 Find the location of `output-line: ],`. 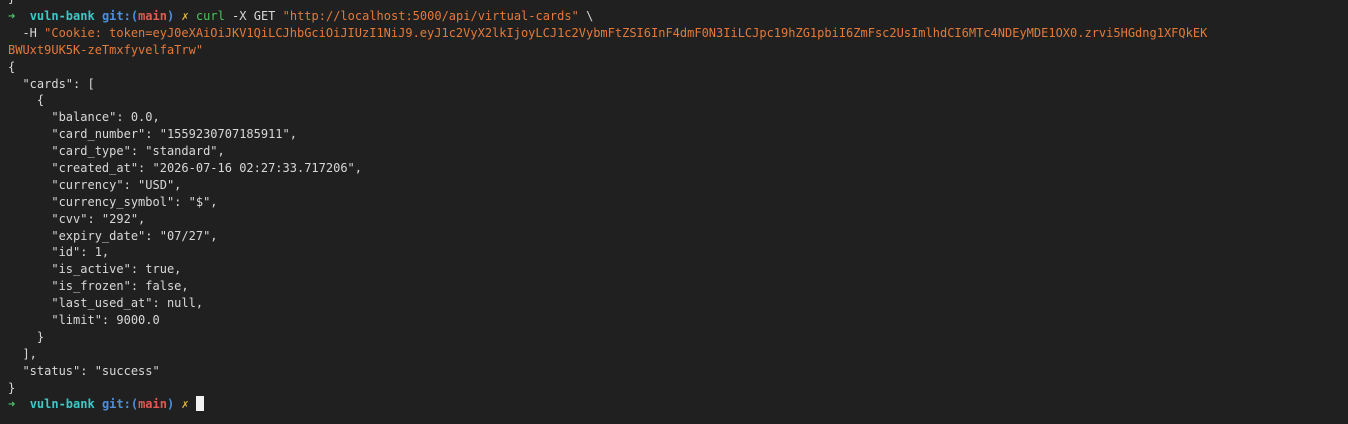

output-line: ], is located at coordinates (22, 353).